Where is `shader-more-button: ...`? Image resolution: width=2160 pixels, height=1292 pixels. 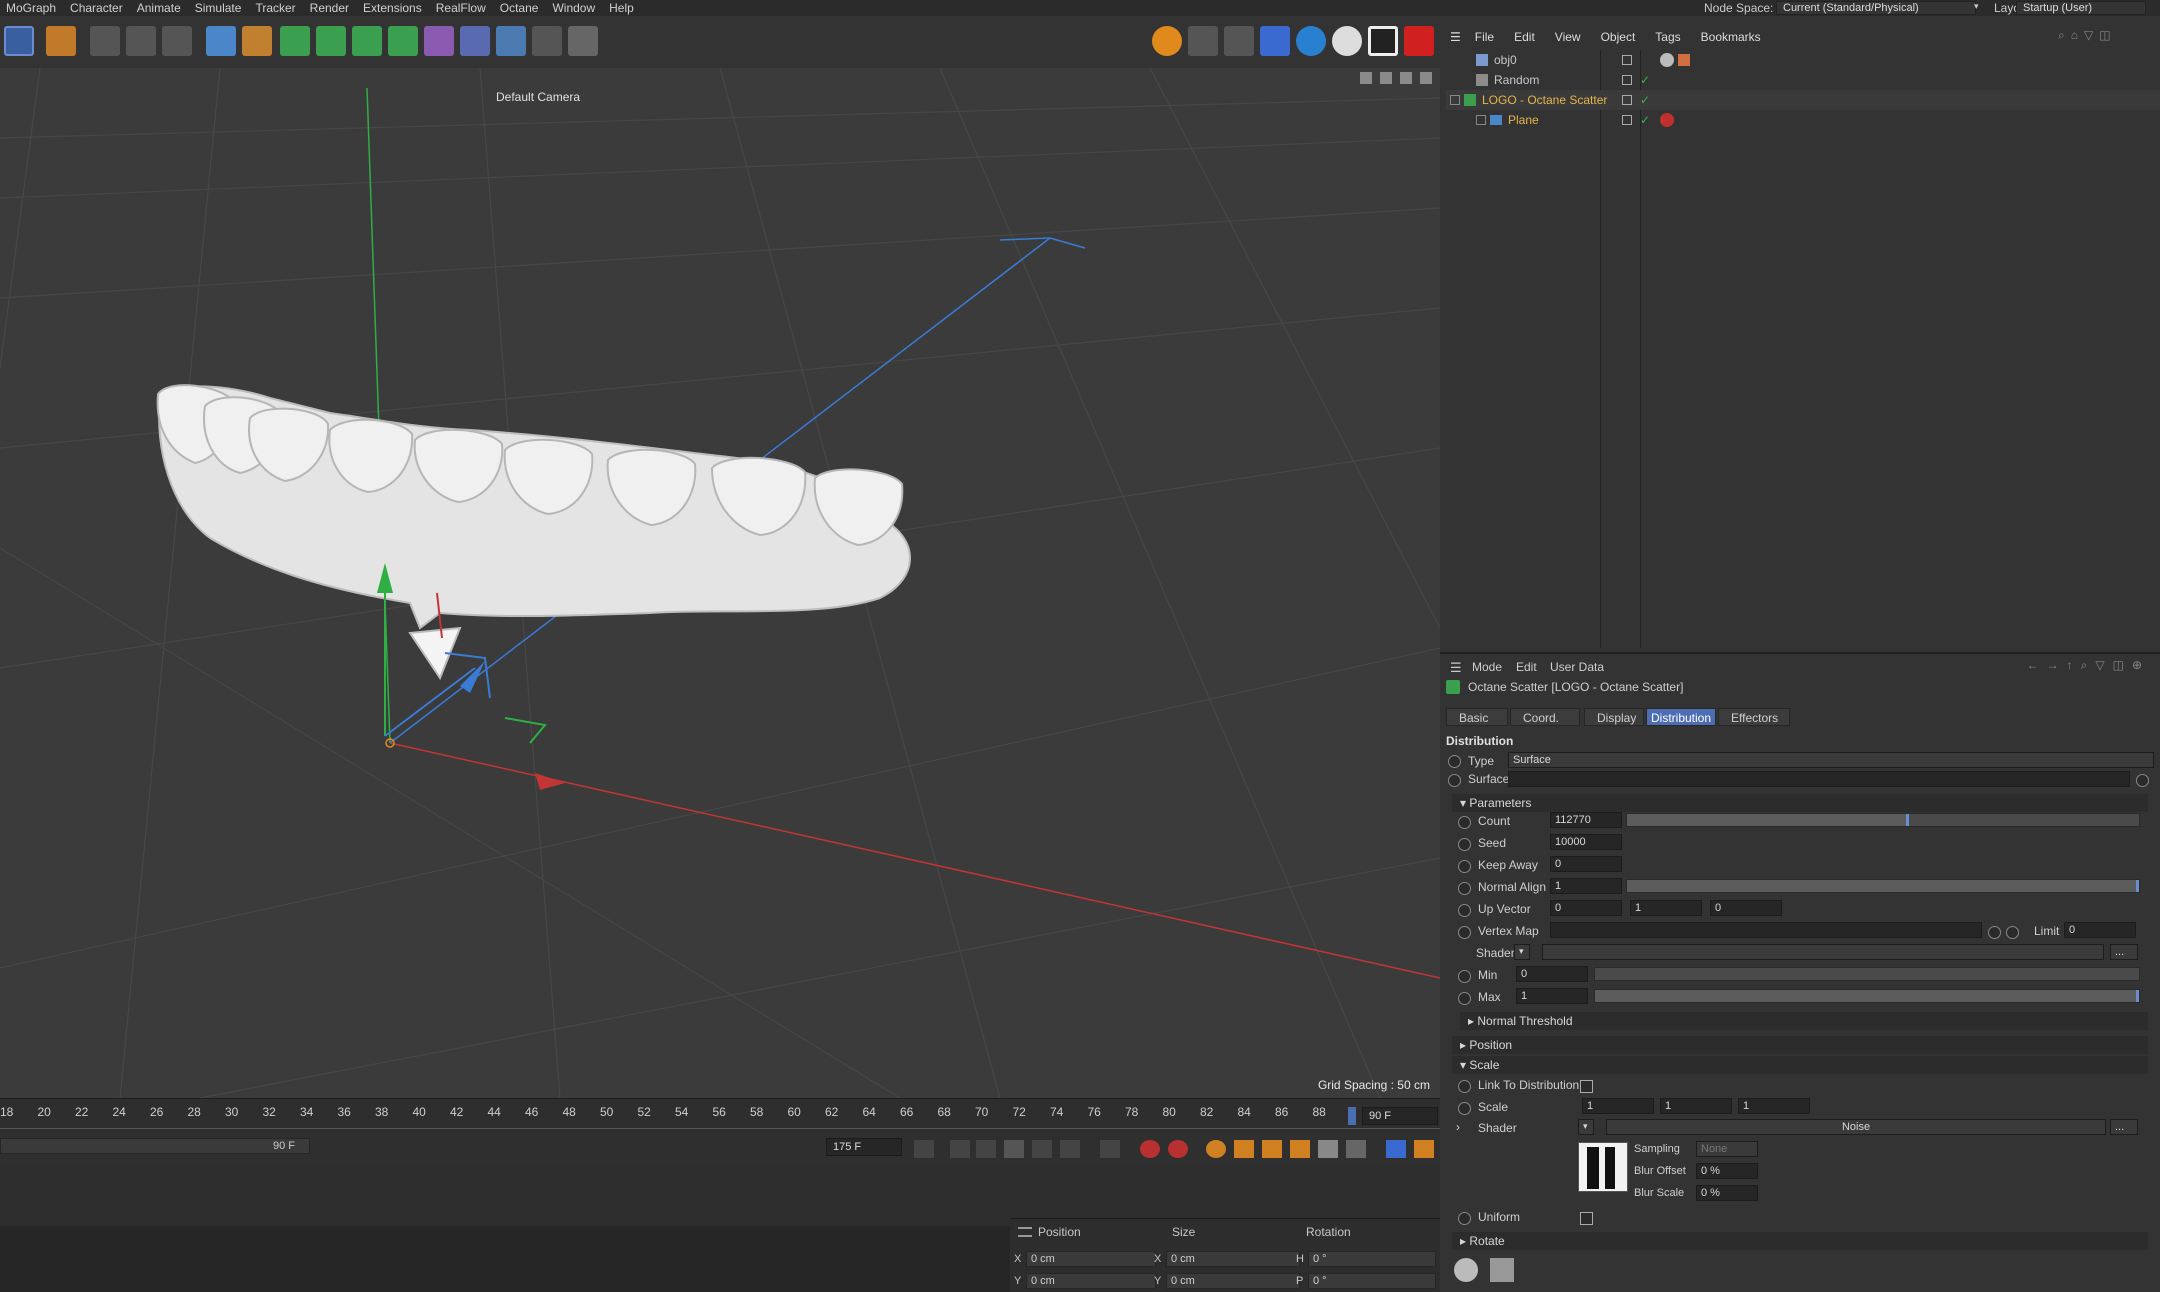 shader-more-button: ... is located at coordinates (2124, 952).